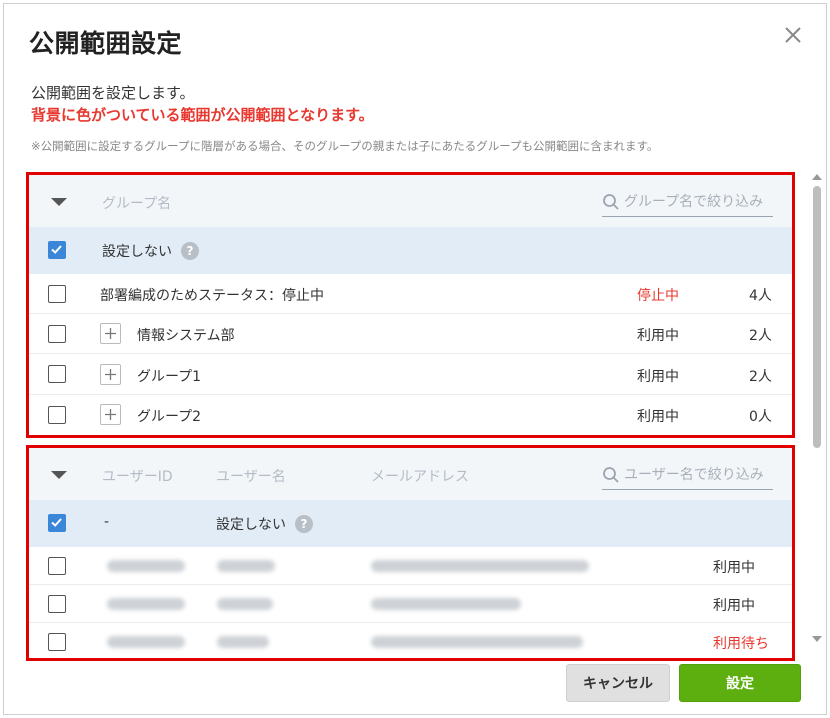 The height and width of the screenshot is (718, 830). Describe the element at coordinates (741, 644) in the screenshot. I see `user-status: 利用待ち` at that location.